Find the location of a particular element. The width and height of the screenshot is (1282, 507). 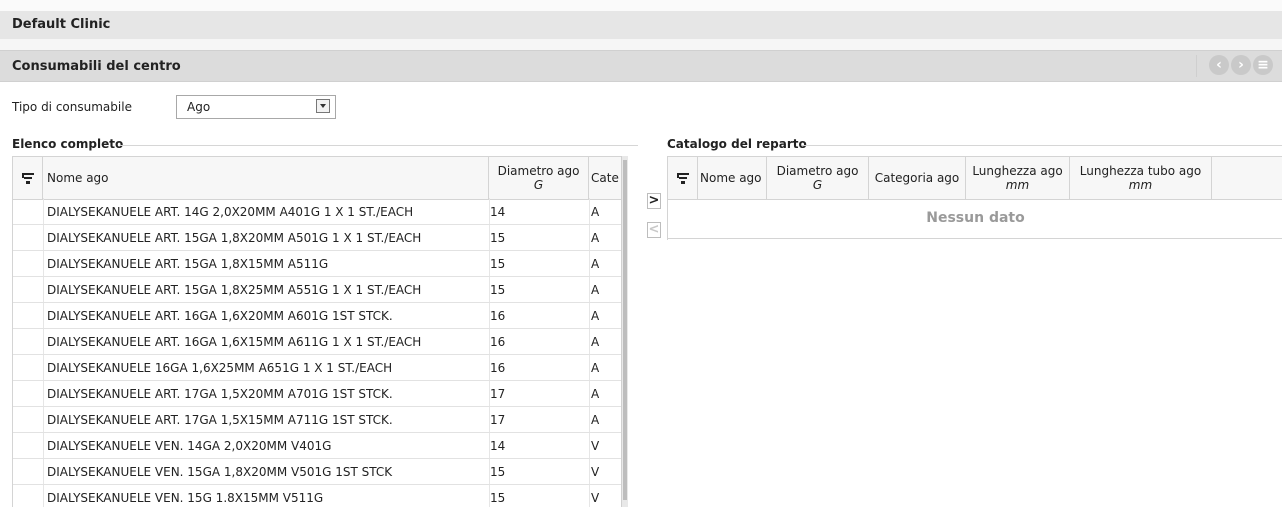

record-navigation: ‹ › ≡ is located at coordinates (1234, 66).